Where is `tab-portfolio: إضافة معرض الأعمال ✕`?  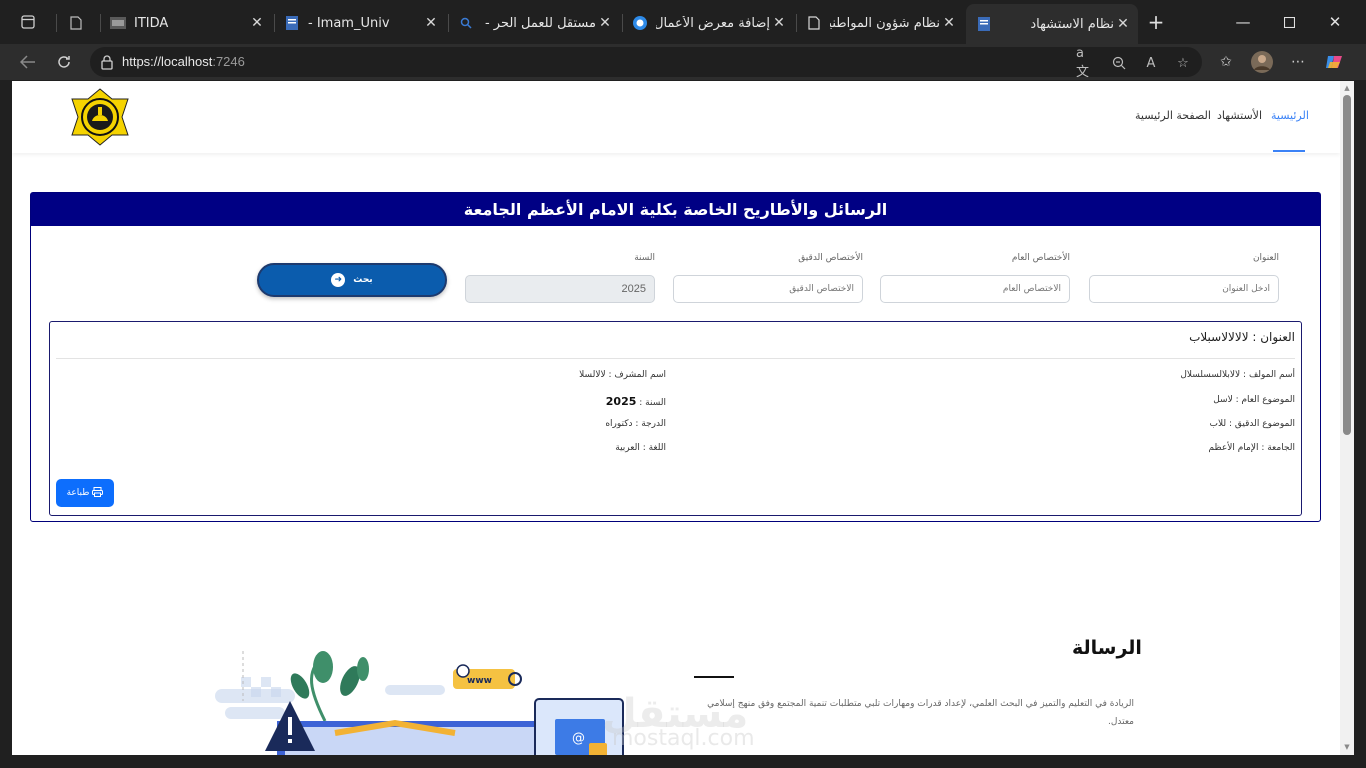 tab-portfolio: إضافة معرض الأعمال ✕ is located at coordinates (708, 23).